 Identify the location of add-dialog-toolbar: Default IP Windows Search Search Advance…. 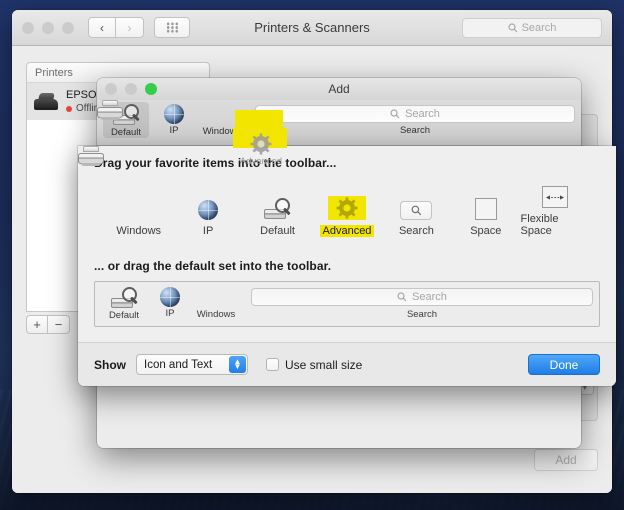
(339, 133).